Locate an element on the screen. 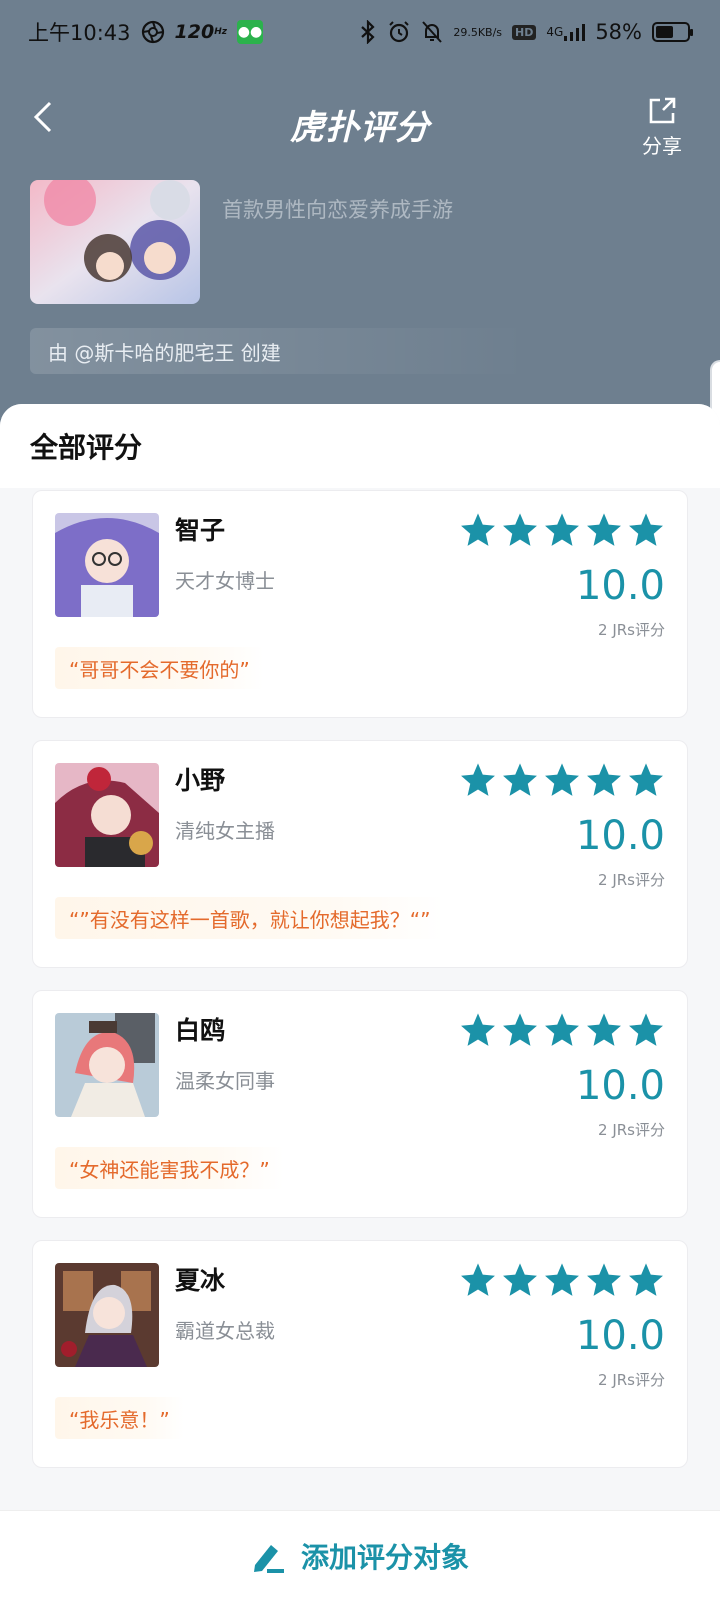 The width and height of the screenshot is (720, 1600). add-rating-target-label: 添加评分对象 is located at coordinates (384, 1557).